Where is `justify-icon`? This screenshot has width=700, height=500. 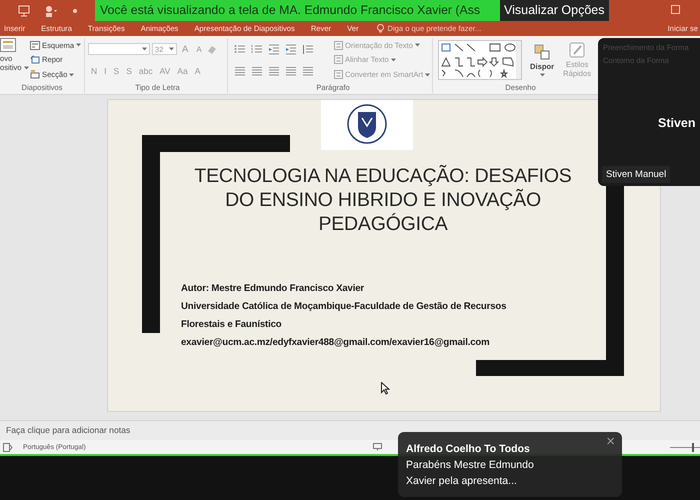 justify-icon is located at coordinates (291, 71).